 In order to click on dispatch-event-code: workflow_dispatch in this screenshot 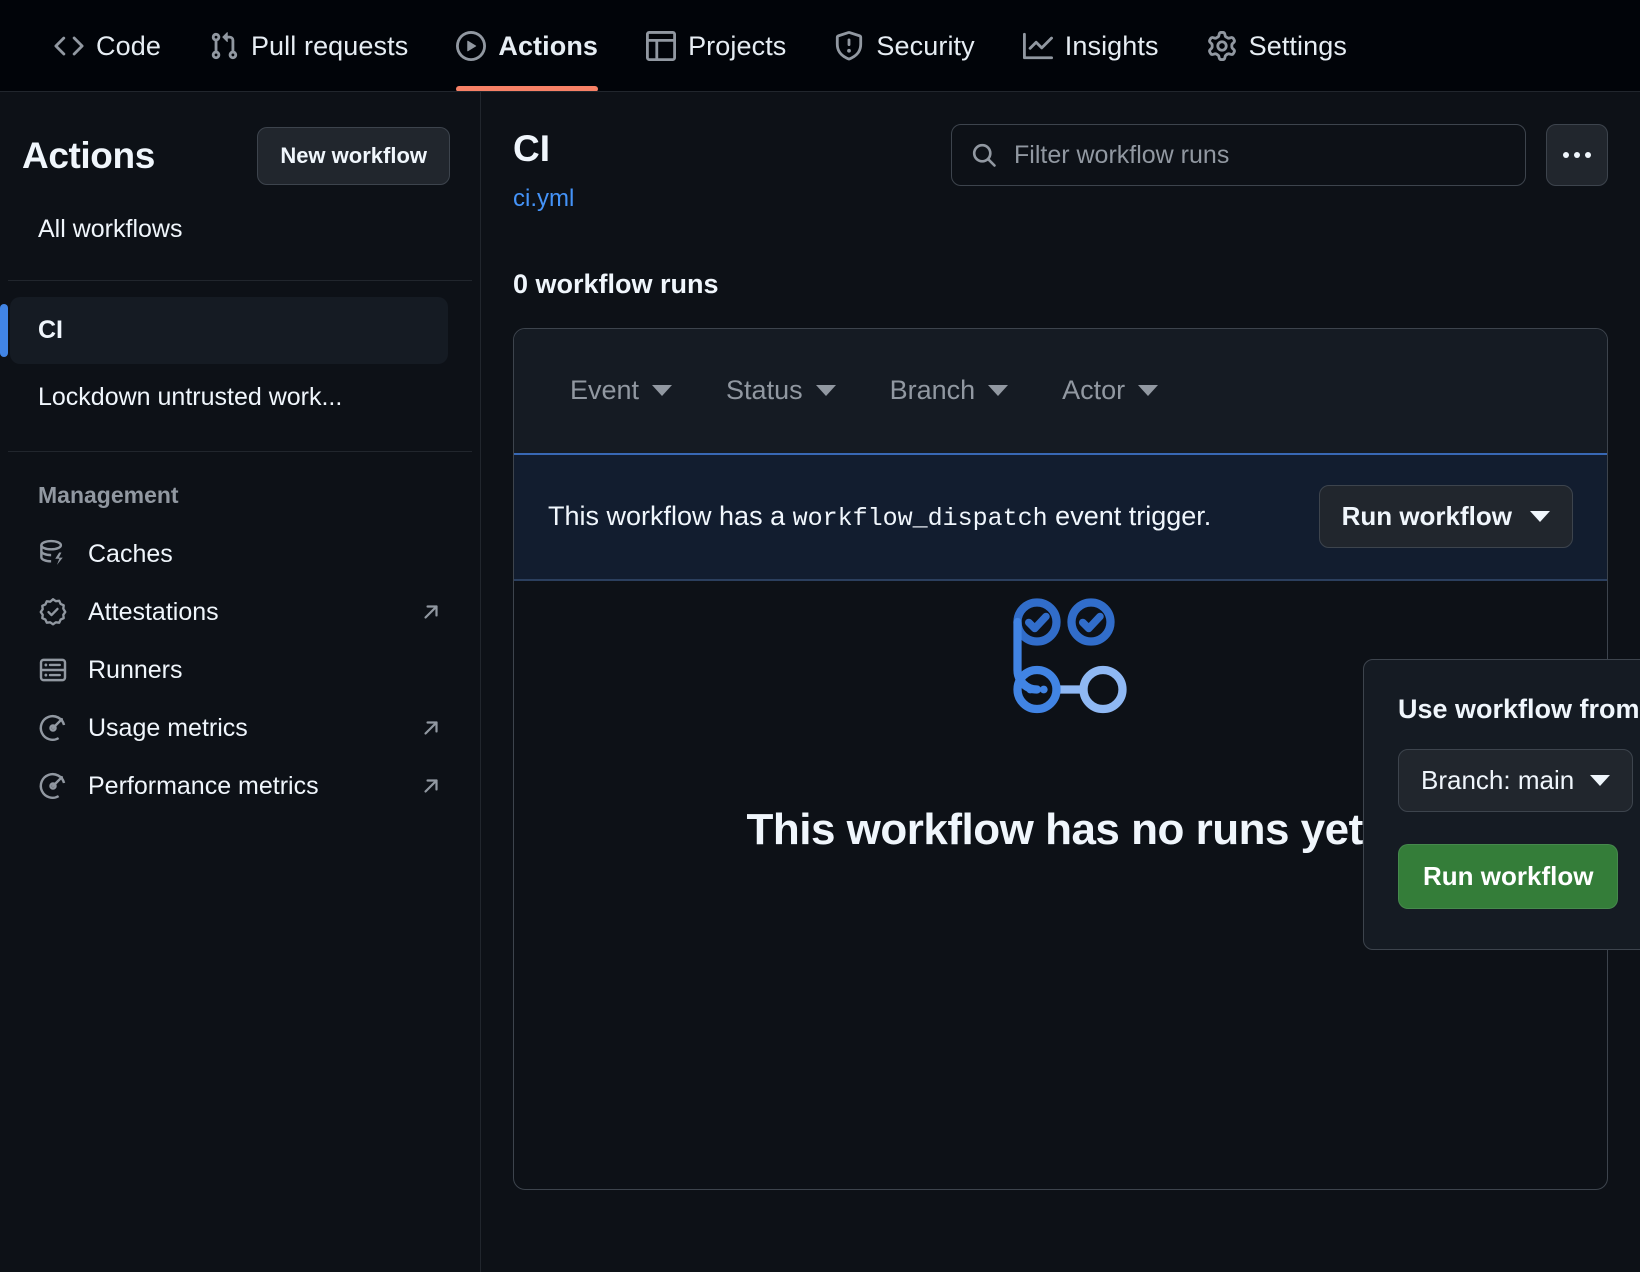, I will do `click(920, 518)`.